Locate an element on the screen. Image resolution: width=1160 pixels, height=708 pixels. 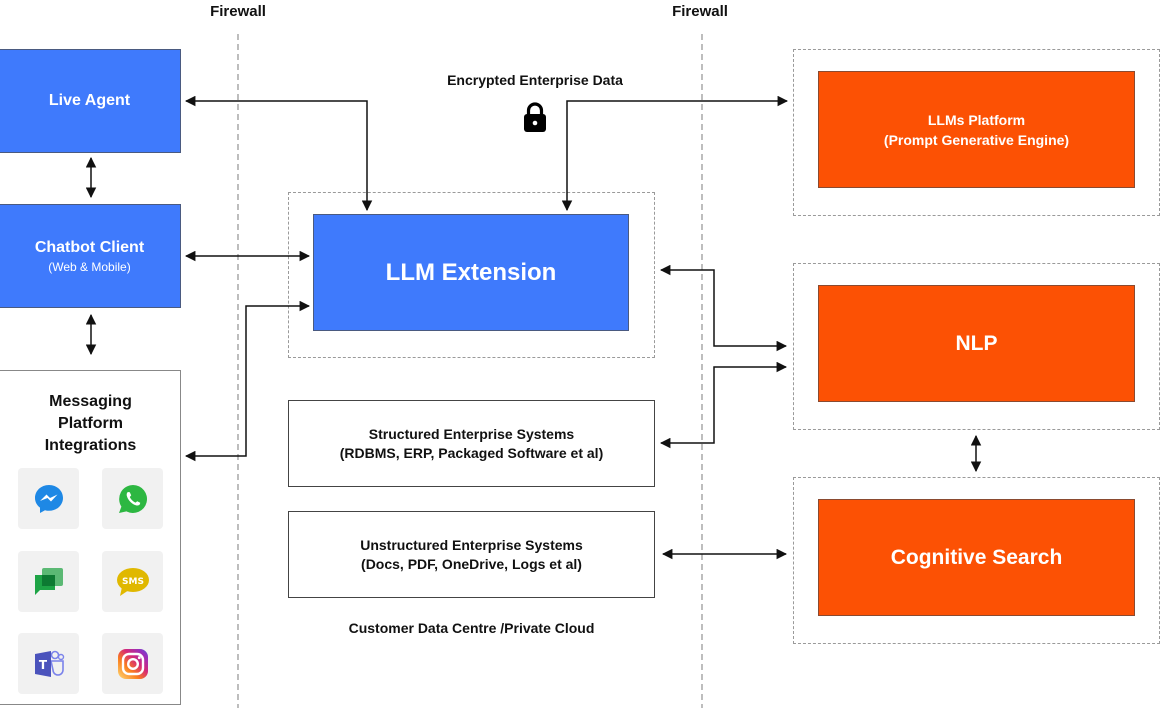
chatbot-client-node: Chatbot Client (Web & Mobile) is located at coordinates (90, 256).